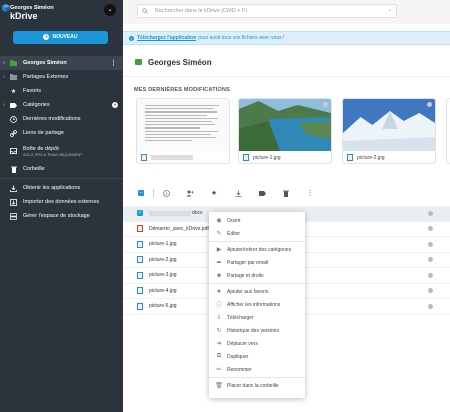 This screenshot has height=412, width=450. What do you see at coordinates (61, 133) in the screenshot?
I see `sidebar-item-share-links: Liens de partage` at bounding box center [61, 133].